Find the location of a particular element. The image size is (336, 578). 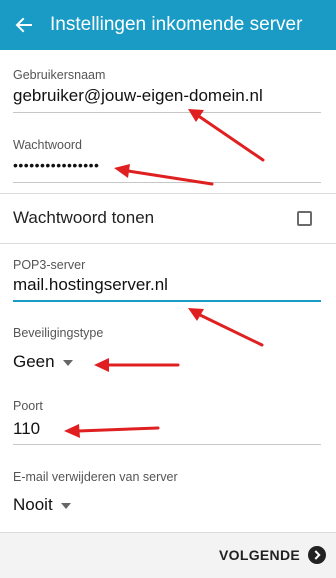

app-bar: Instellingen inkomende server is located at coordinates (168, 25).